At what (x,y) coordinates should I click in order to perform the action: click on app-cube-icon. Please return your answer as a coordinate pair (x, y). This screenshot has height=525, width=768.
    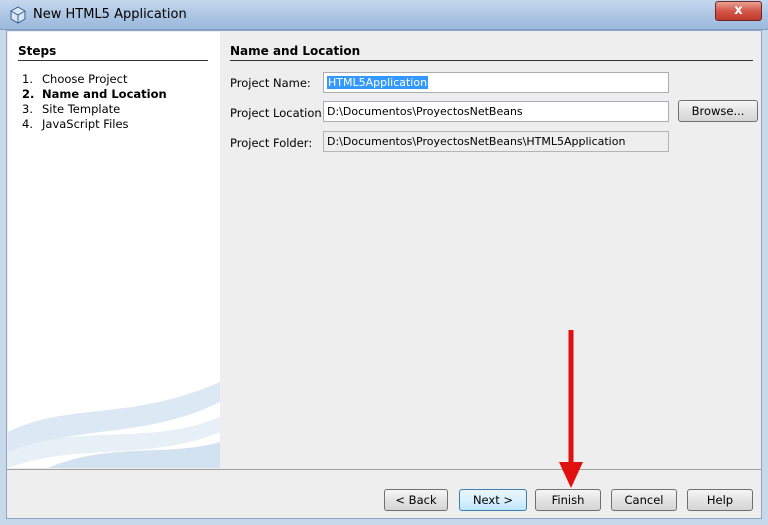
    Looking at the image, I should click on (18, 15).